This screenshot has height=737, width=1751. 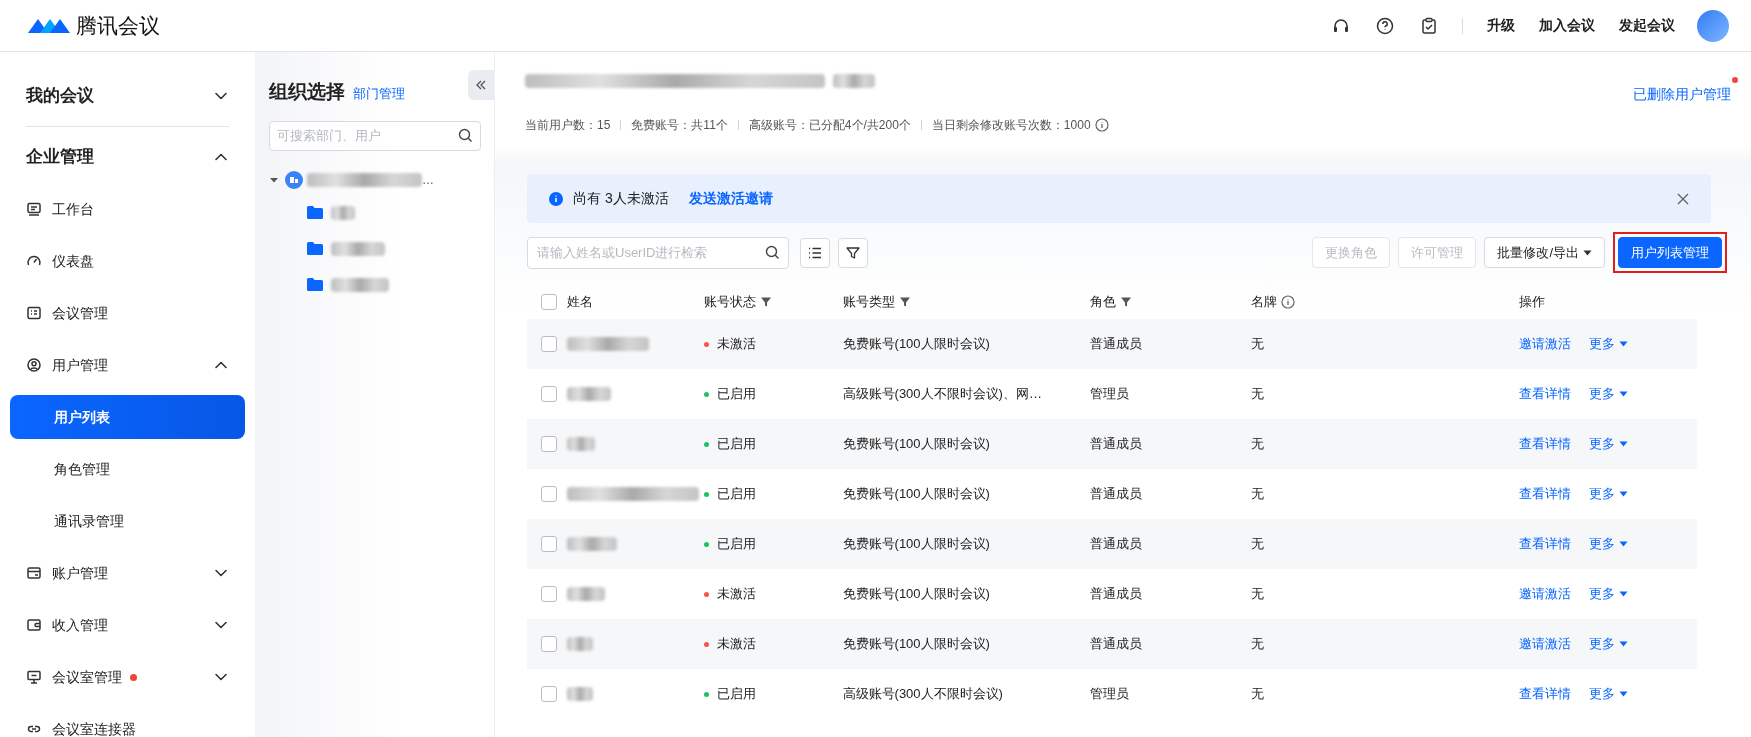 What do you see at coordinates (127, 625) in the screenshot?
I see `sidebar-item: 收入管理` at bounding box center [127, 625].